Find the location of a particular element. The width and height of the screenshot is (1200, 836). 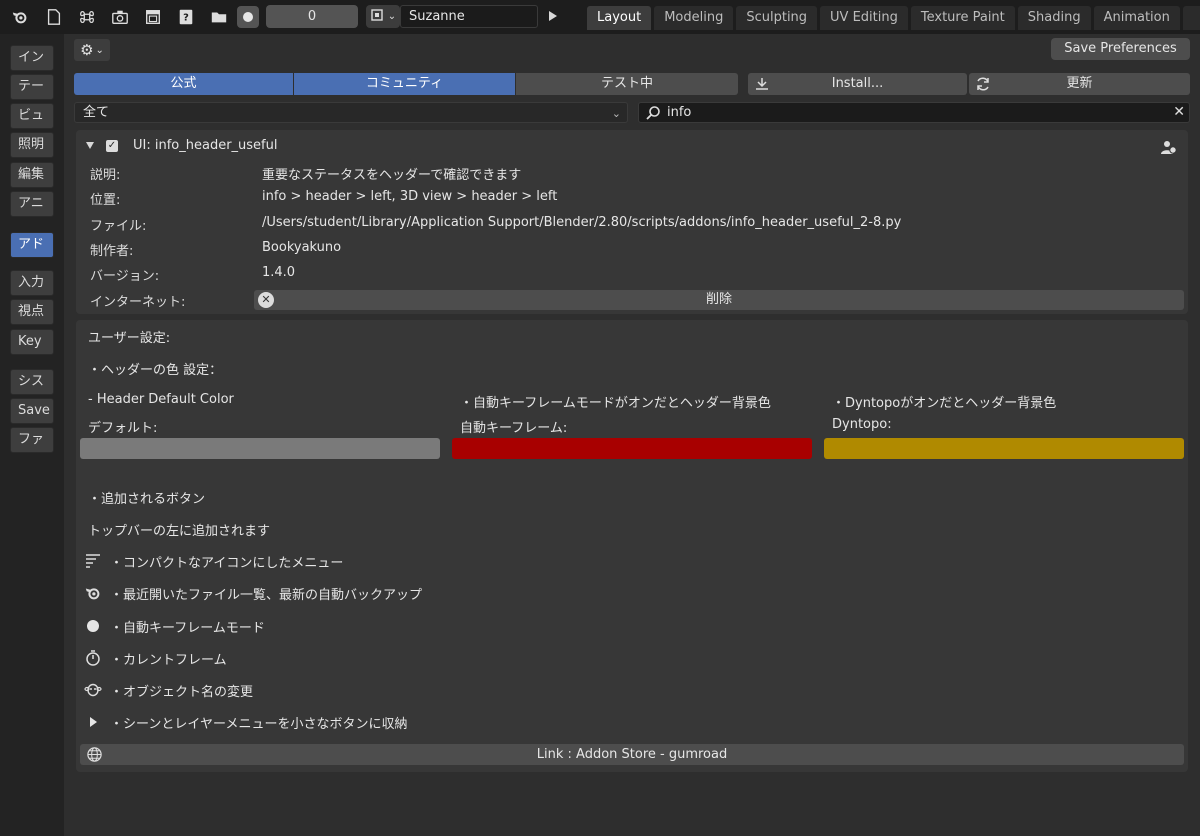

preferences-menu-button: ⚙ ⌄ is located at coordinates (92, 50).